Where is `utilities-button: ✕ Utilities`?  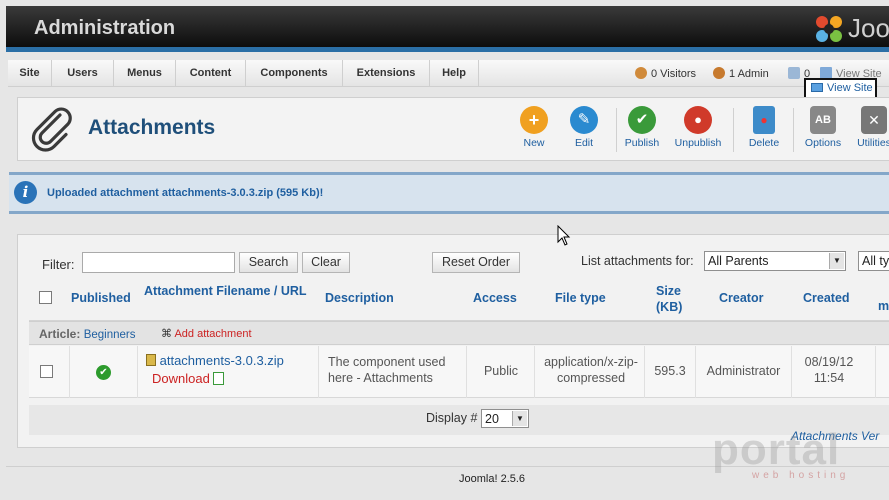
utilities-button: ✕ Utilities is located at coordinates (872, 127).